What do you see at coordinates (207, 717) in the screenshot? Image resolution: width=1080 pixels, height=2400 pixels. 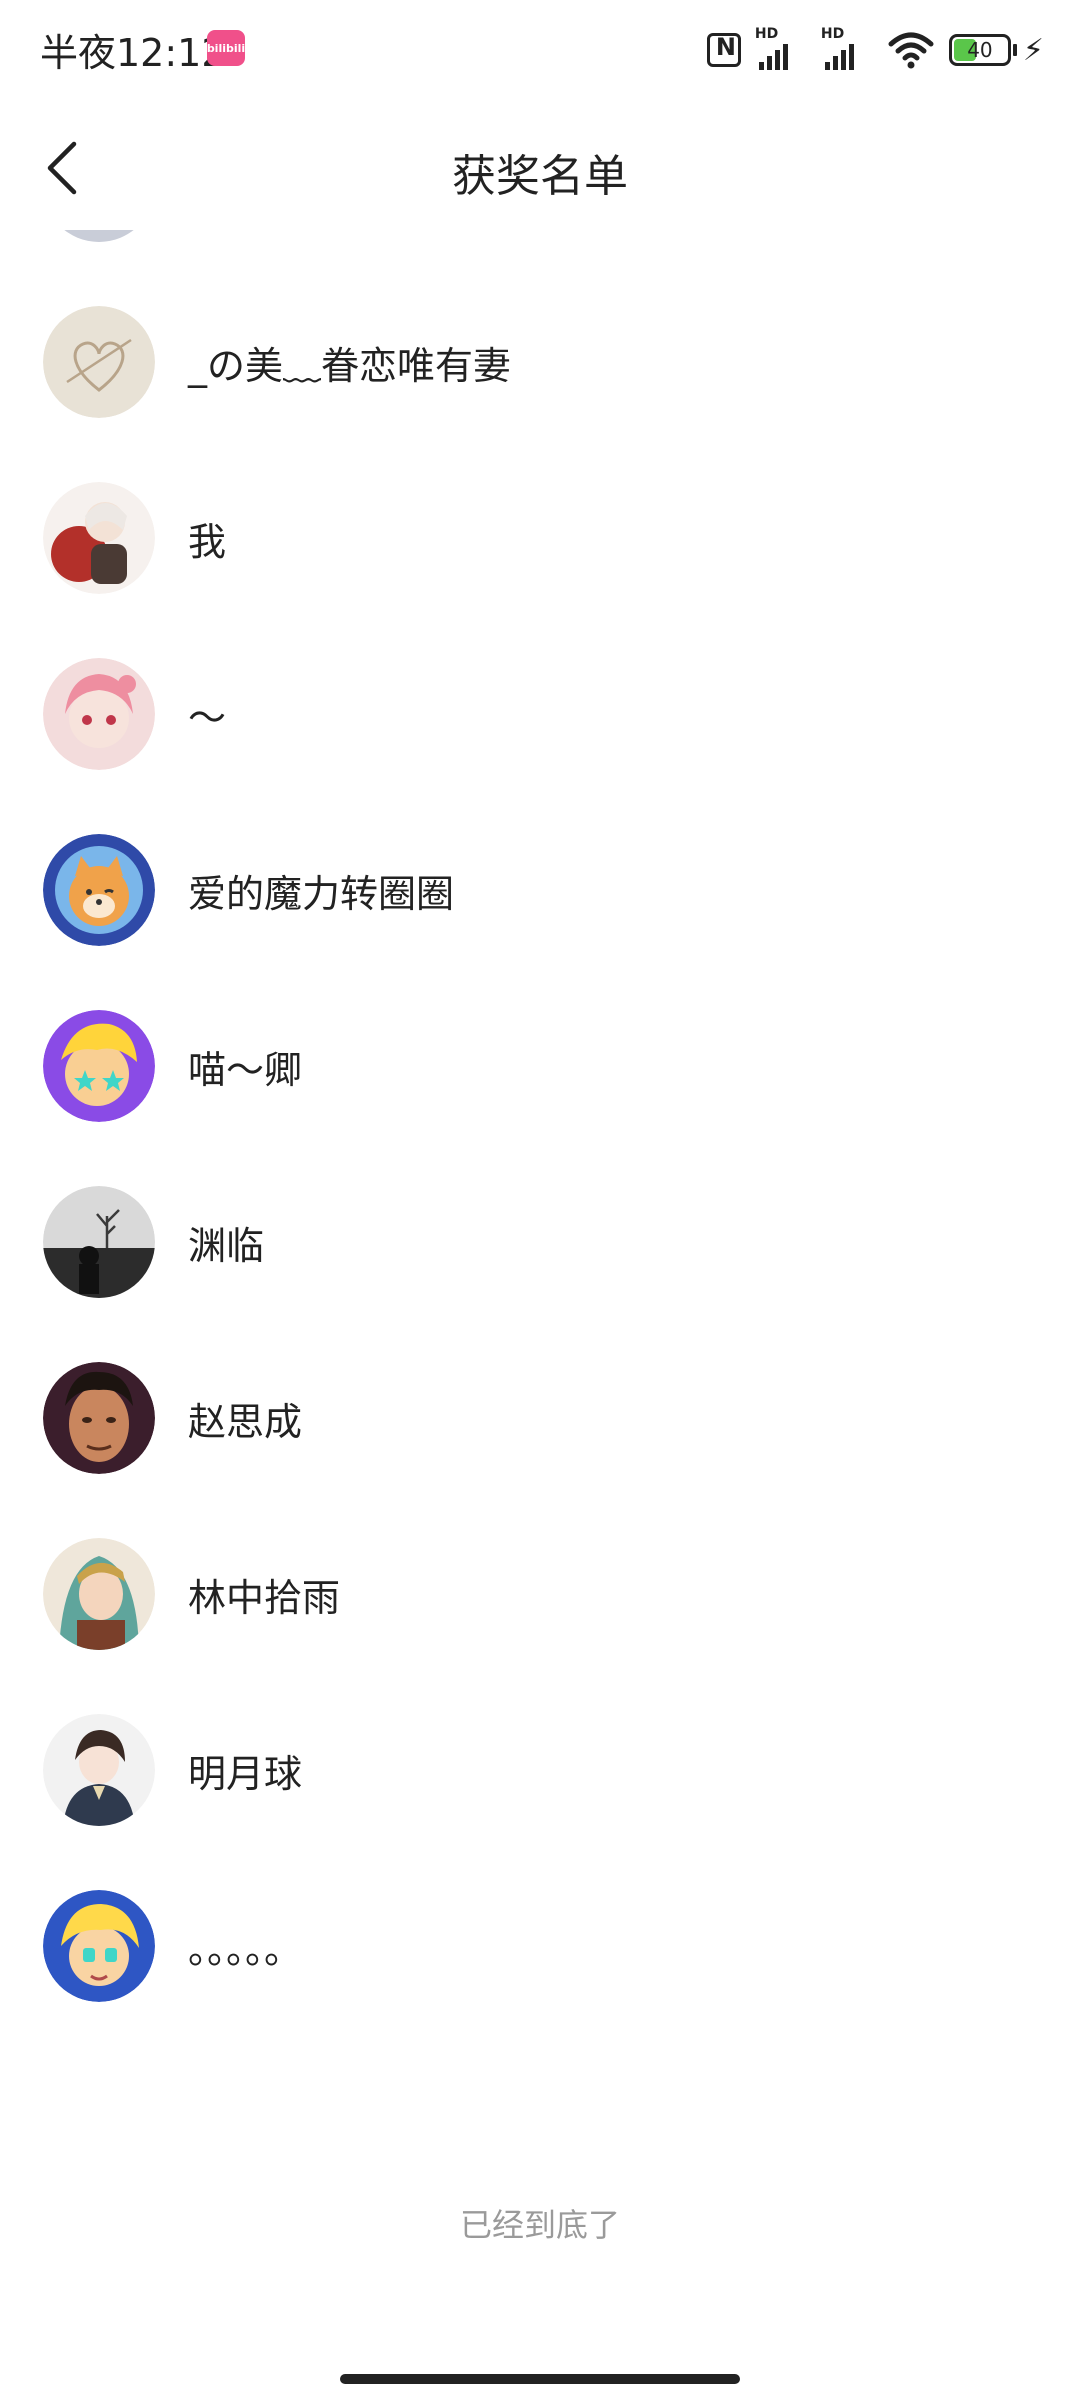 I see `user-name: ～` at bounding box center [207, 717].